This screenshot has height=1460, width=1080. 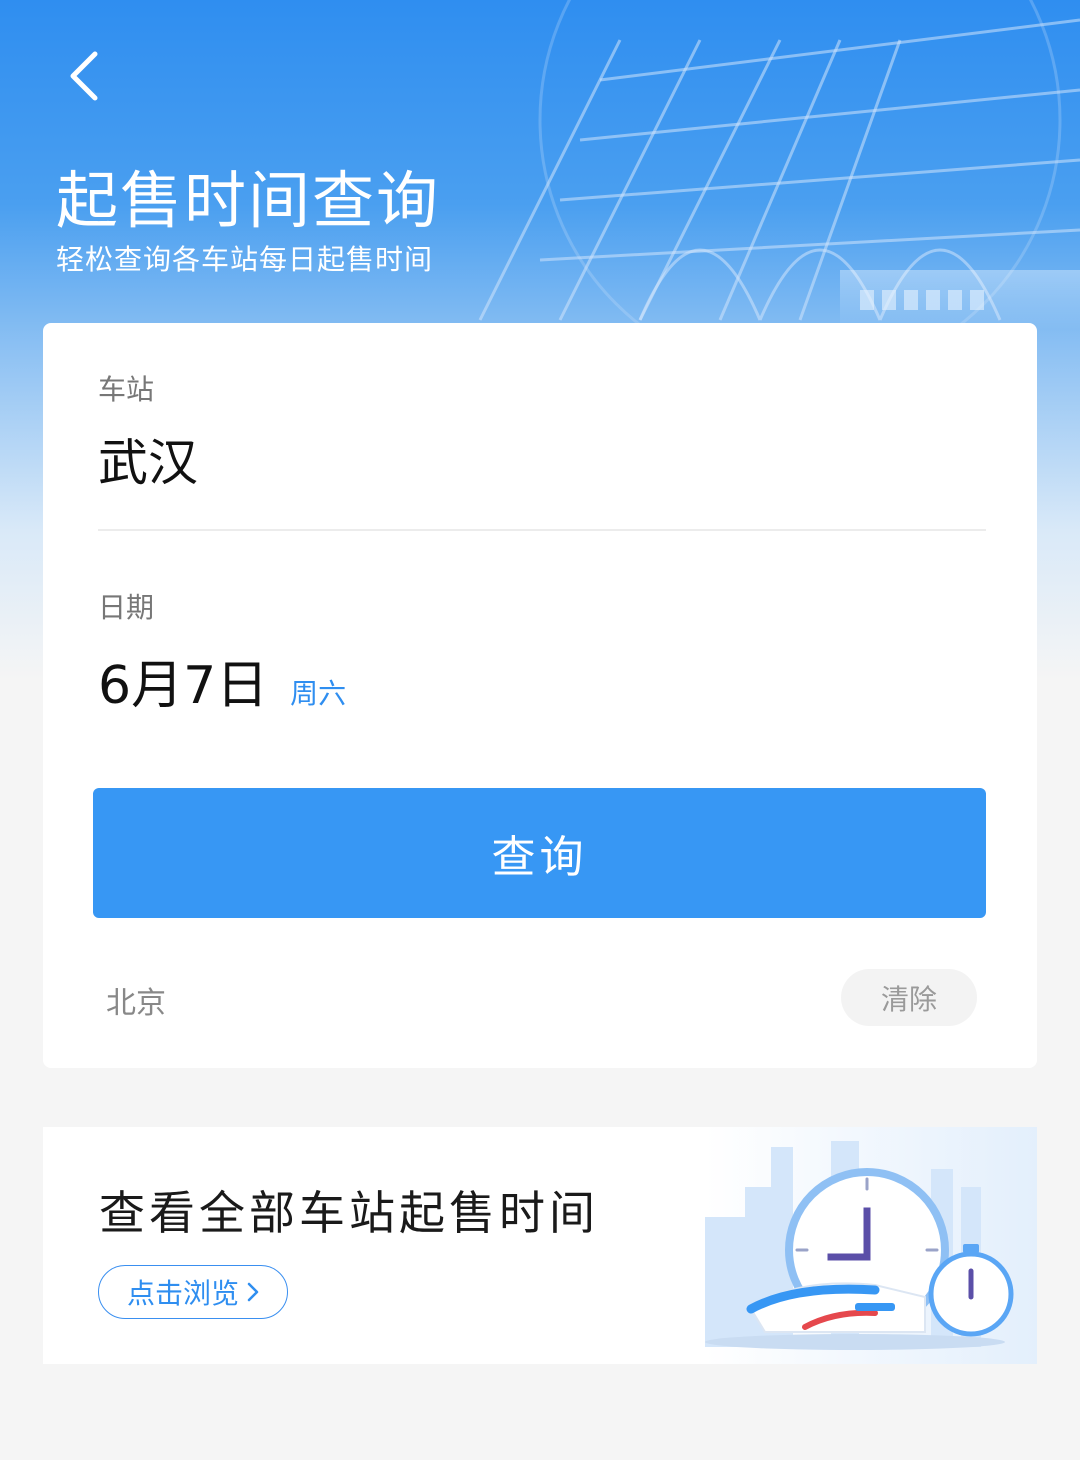 I want to click on station-label: 车站, so click(x=126, y=389).